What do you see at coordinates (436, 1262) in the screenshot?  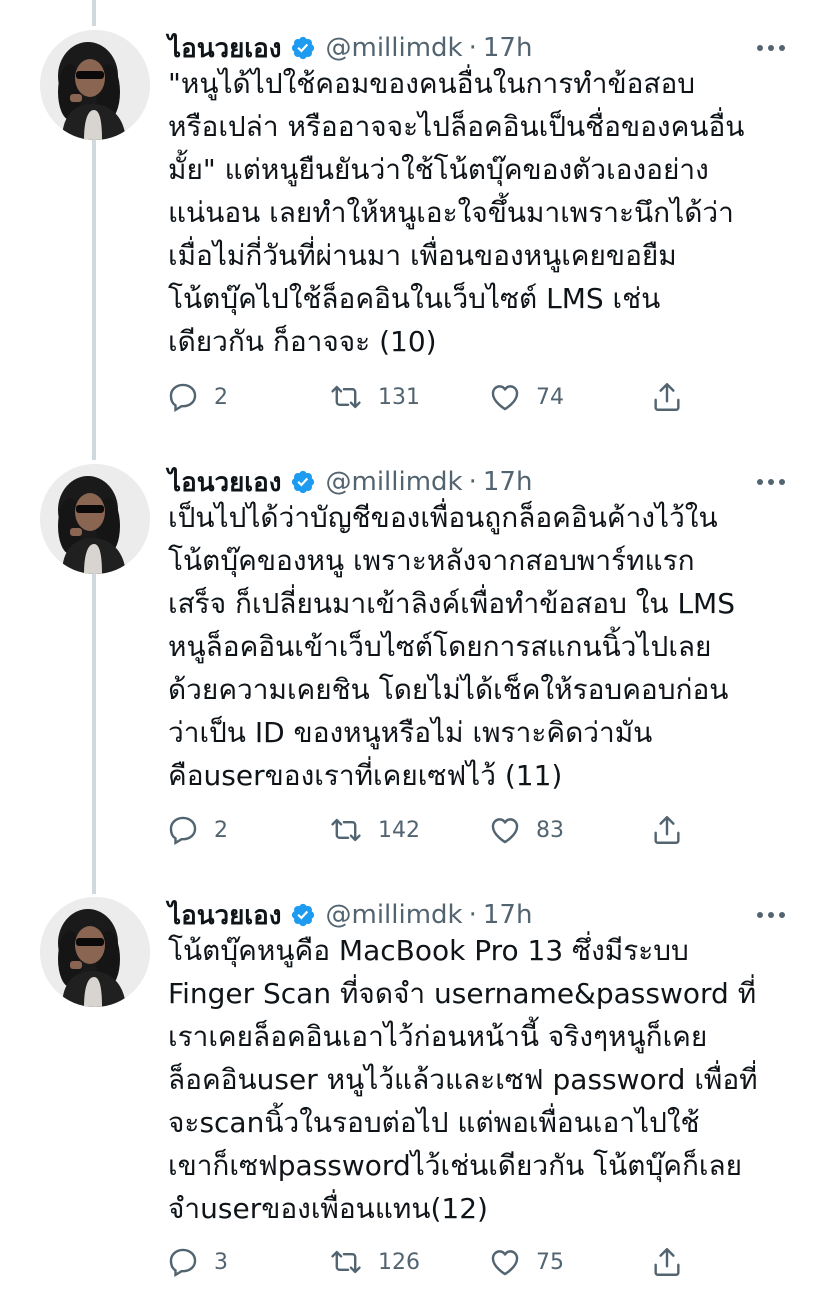 I see `tweet-actions: 3 126 75` at bounding box center [436, 1262].